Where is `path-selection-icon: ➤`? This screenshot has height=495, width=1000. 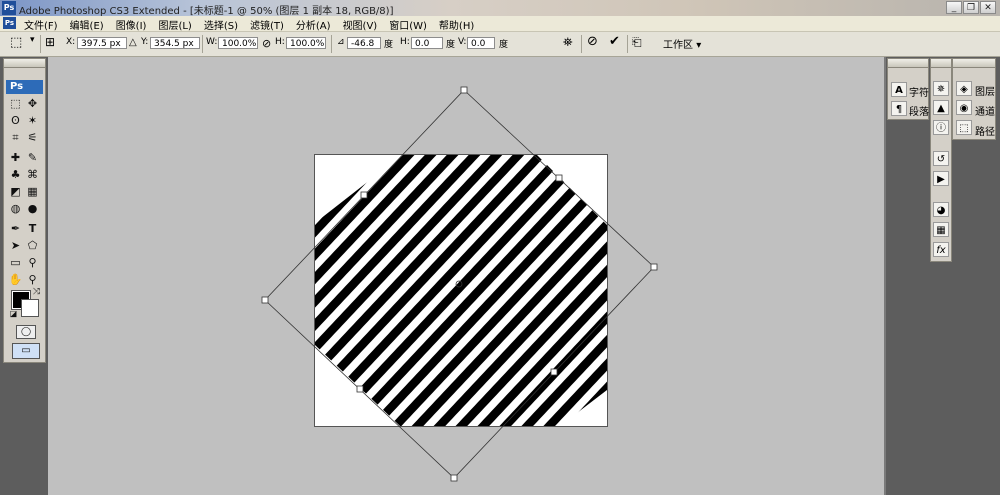 path-selection-icon: ➤ is located at coordinates (15, 246).